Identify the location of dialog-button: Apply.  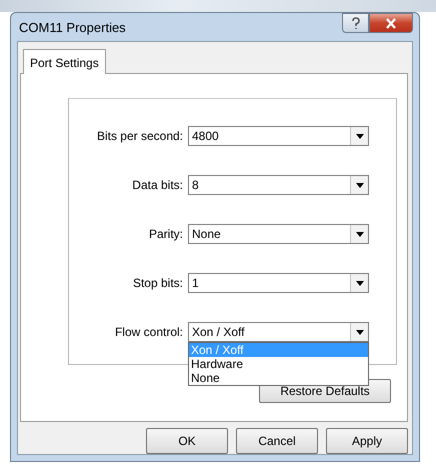
(367, 441).